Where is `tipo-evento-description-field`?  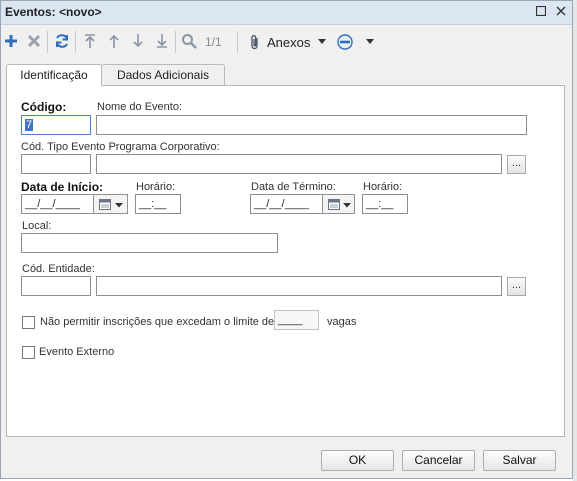
tipo-evento-description-field is located at coordinates (299, 164).